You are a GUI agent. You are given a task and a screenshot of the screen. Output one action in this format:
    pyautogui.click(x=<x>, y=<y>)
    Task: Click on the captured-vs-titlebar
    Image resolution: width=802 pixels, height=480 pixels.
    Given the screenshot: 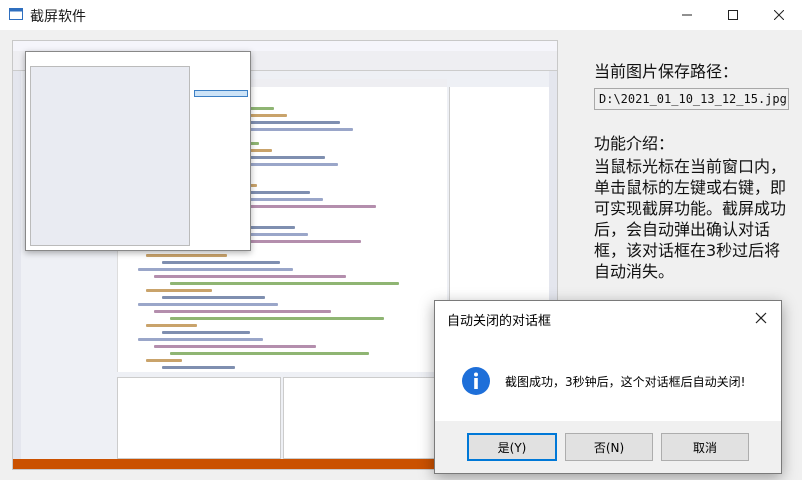 What is the action you would take?
    pyautogui.click(x=285, y=46)
    